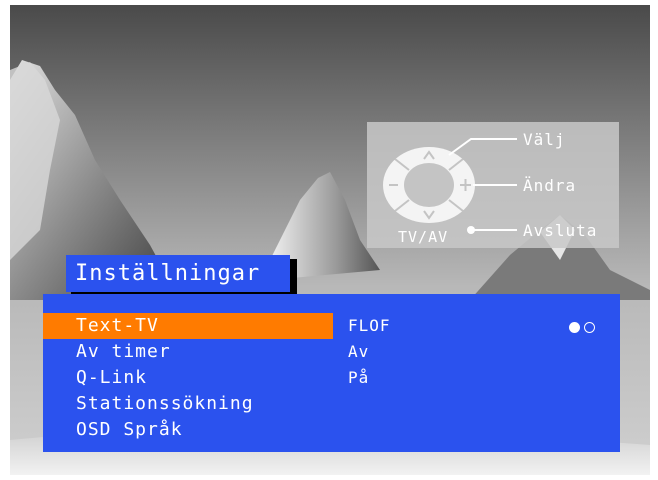 The width and height of the screenshot is (658, 480). I want to click on page-indicator, so click(584, 326).